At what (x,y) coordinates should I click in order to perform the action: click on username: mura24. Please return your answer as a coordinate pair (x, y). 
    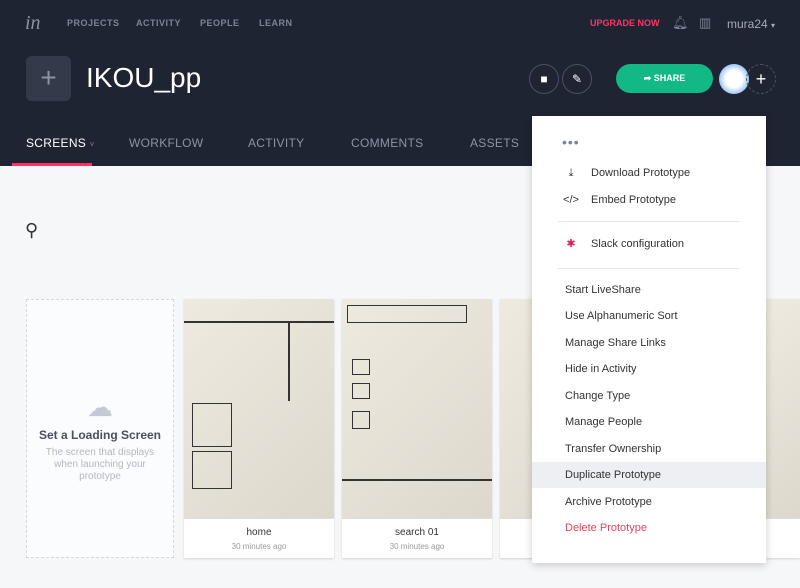
    Looking at the image, I should click on (747, 24).